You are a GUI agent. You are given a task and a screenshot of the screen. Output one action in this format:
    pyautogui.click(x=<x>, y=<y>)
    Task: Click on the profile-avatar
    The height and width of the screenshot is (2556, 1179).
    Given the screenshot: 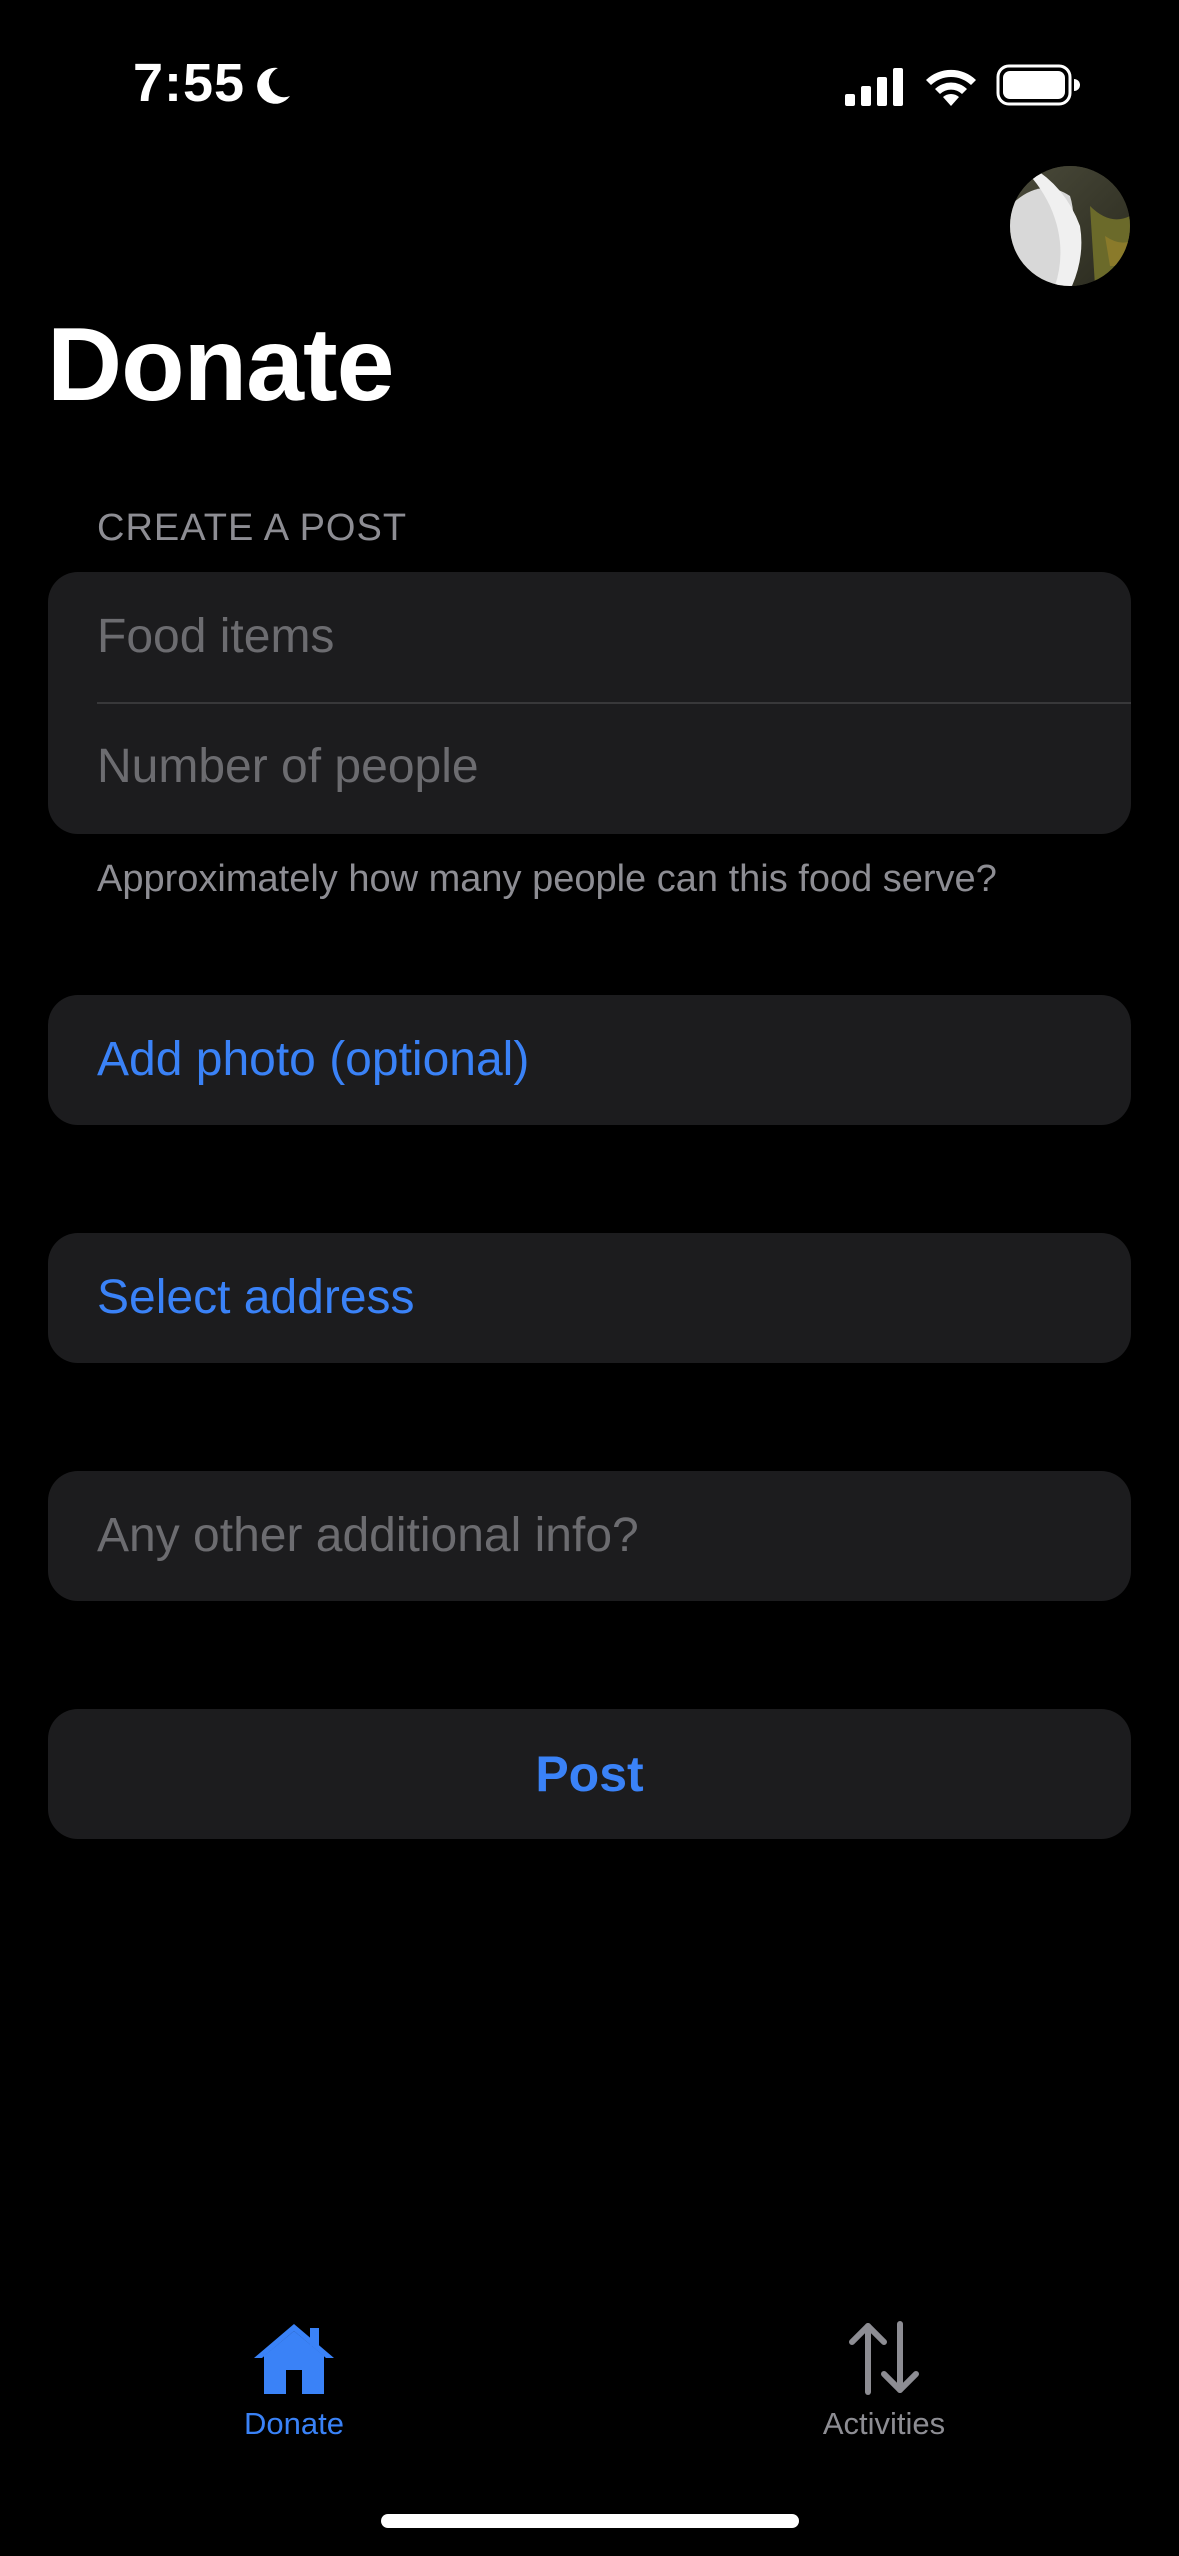 What is the action you would take?
    pyautogui.click(x=1070, y=226)
    